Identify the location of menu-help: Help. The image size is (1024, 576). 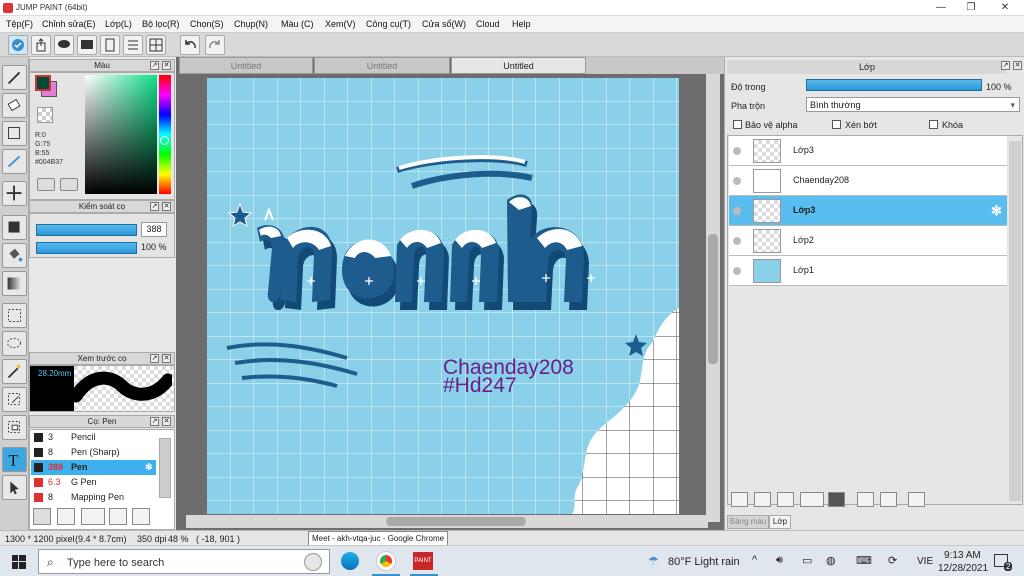
(521, 24).